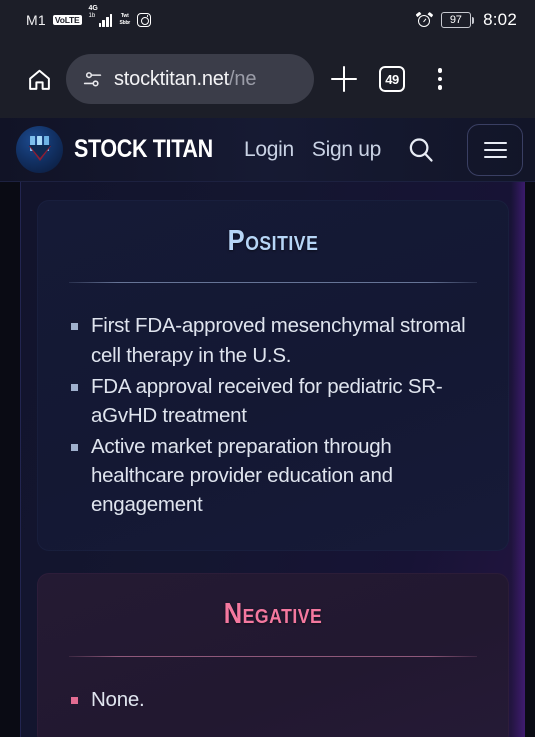 The width and height of the screenshot is (535, 737). I want to click on browser-toolbar: stocktitan.net/ne 49, so click(267, 79).